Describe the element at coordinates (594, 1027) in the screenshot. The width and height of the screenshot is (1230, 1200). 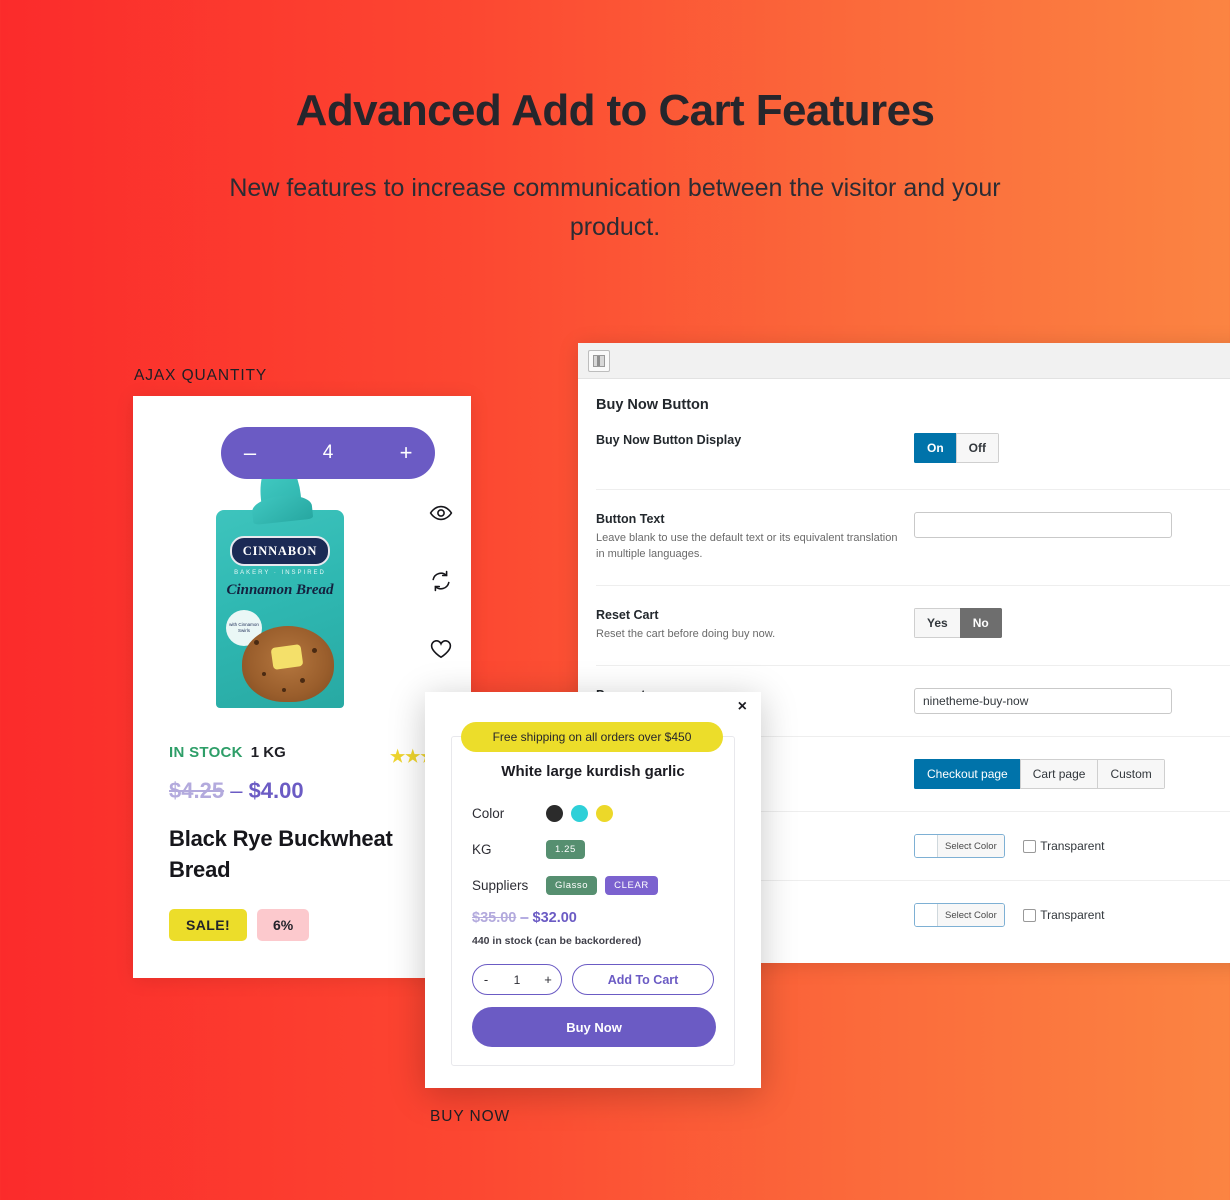
I see `buy-now-button: Buy Now` at that location.